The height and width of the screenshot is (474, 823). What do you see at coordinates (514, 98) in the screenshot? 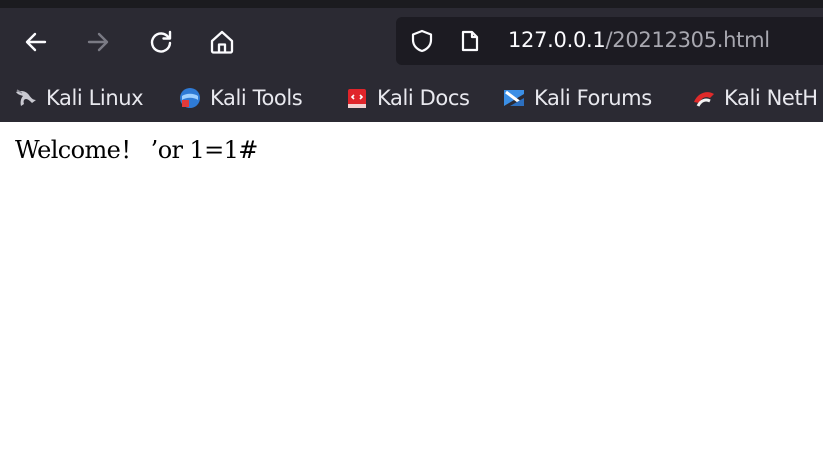
I see `kali-forums-icon` at bounding box center [514, 98].